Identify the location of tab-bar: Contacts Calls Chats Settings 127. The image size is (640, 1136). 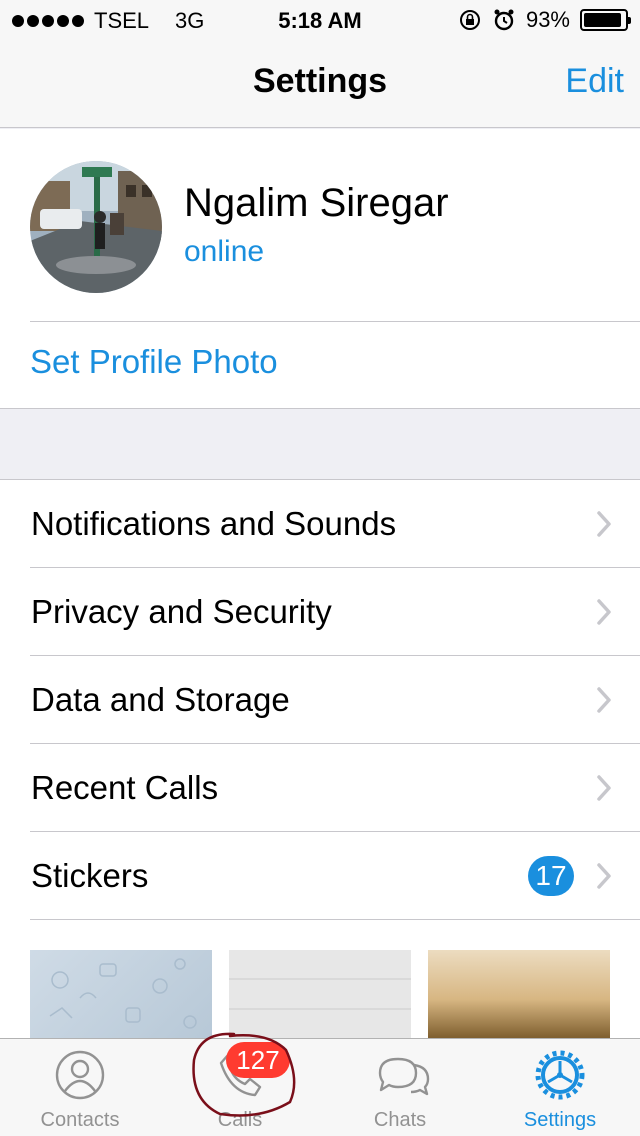
(320, 1087).